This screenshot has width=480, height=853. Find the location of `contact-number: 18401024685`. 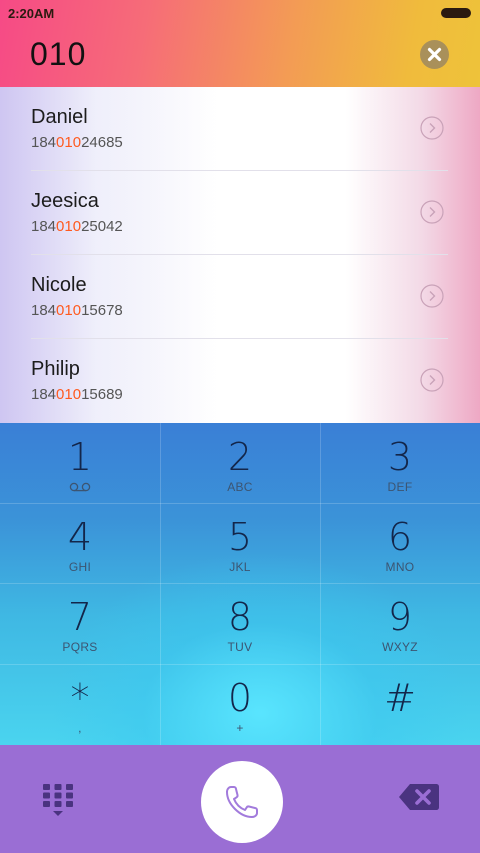

contact-number: 18401024685 is located at coordinates (77, 142).